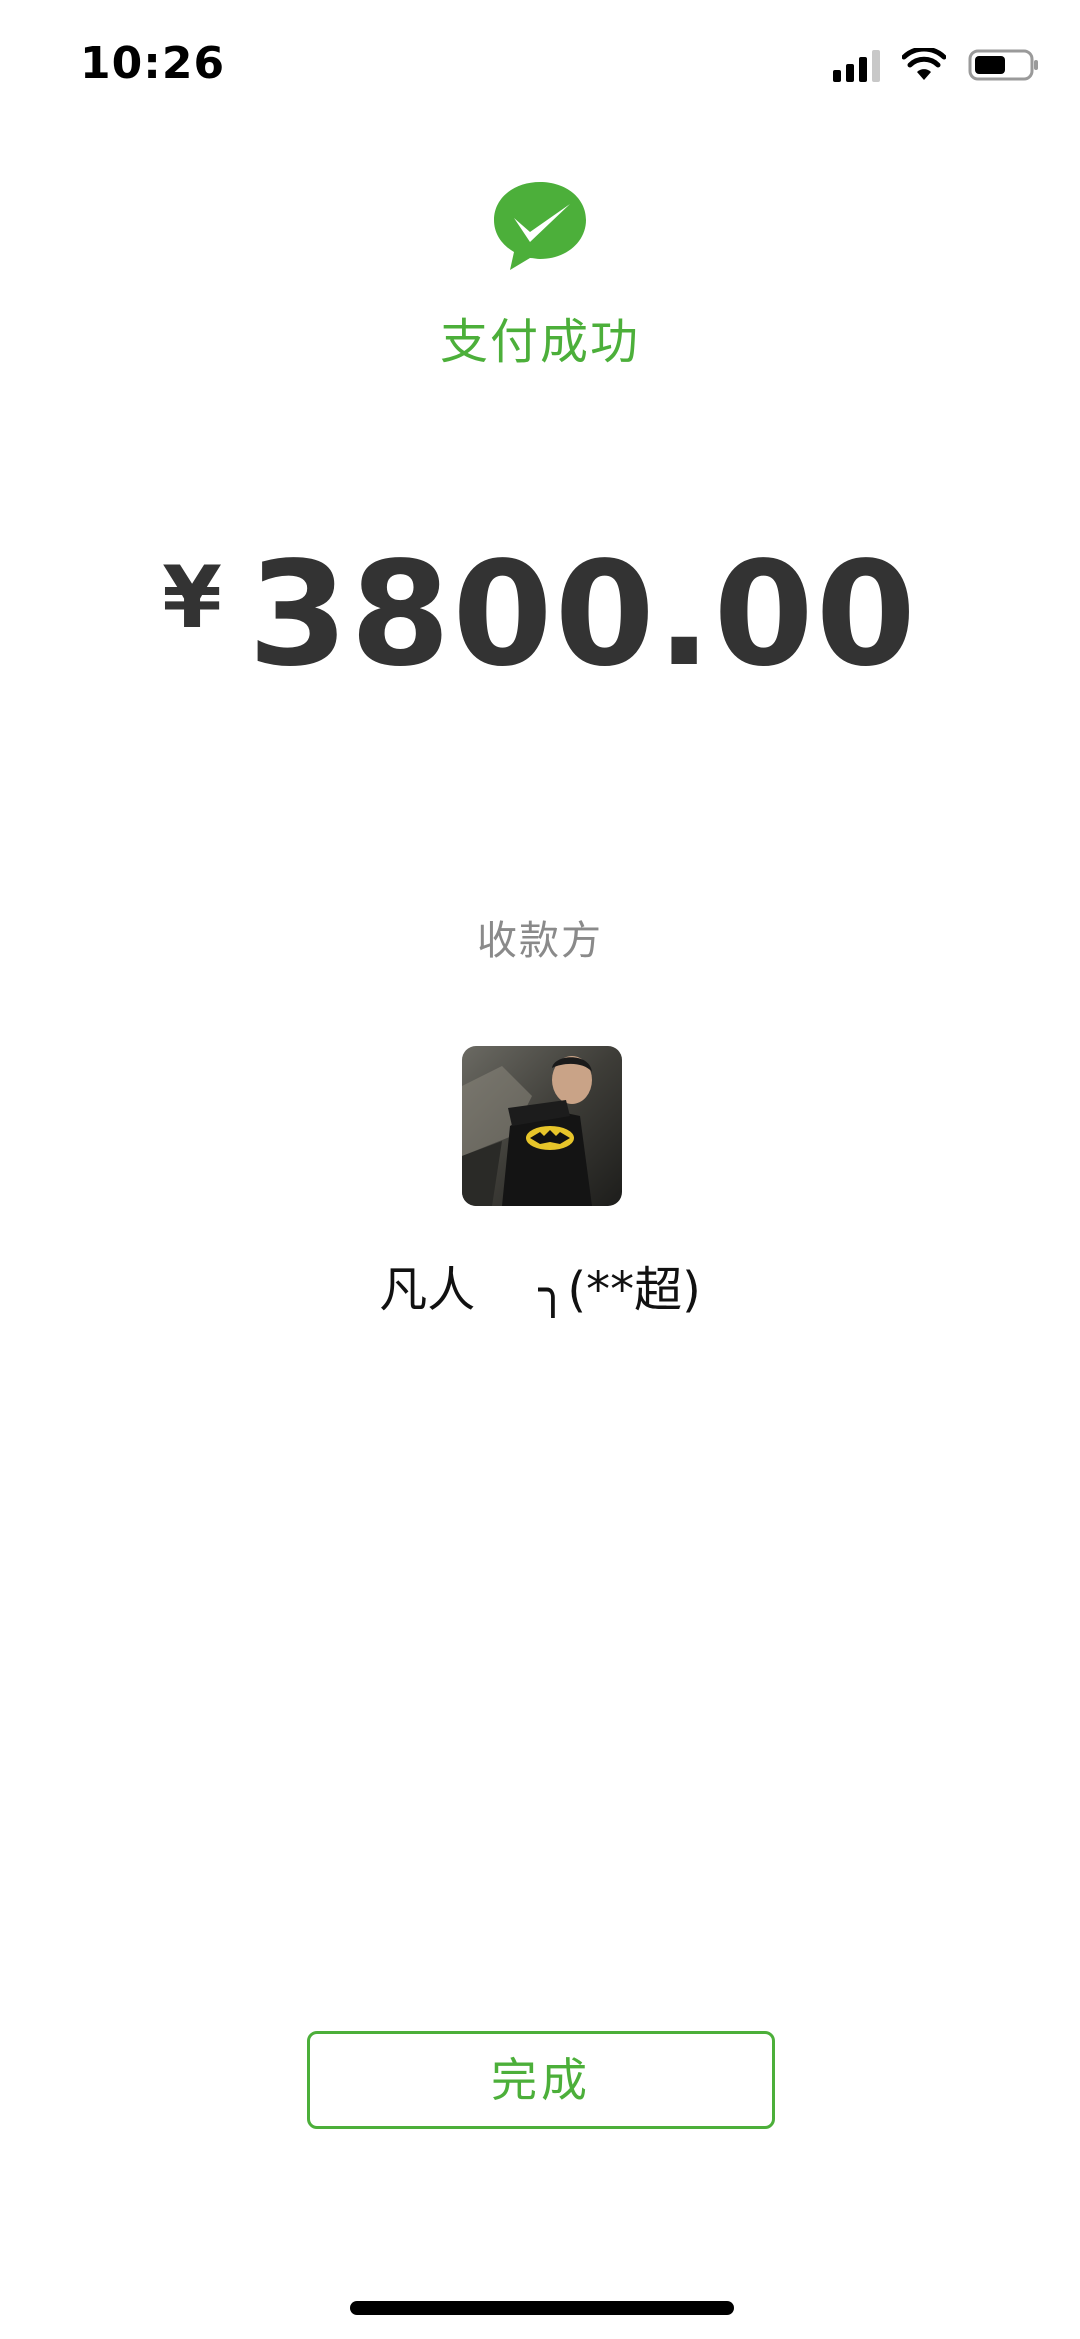 Image resolution: width=1080 pixels, height=2339 pixels. Describe the element at coordinates (192, 598) in the screenshot. I see `currency-symbol: ¥` at that location.